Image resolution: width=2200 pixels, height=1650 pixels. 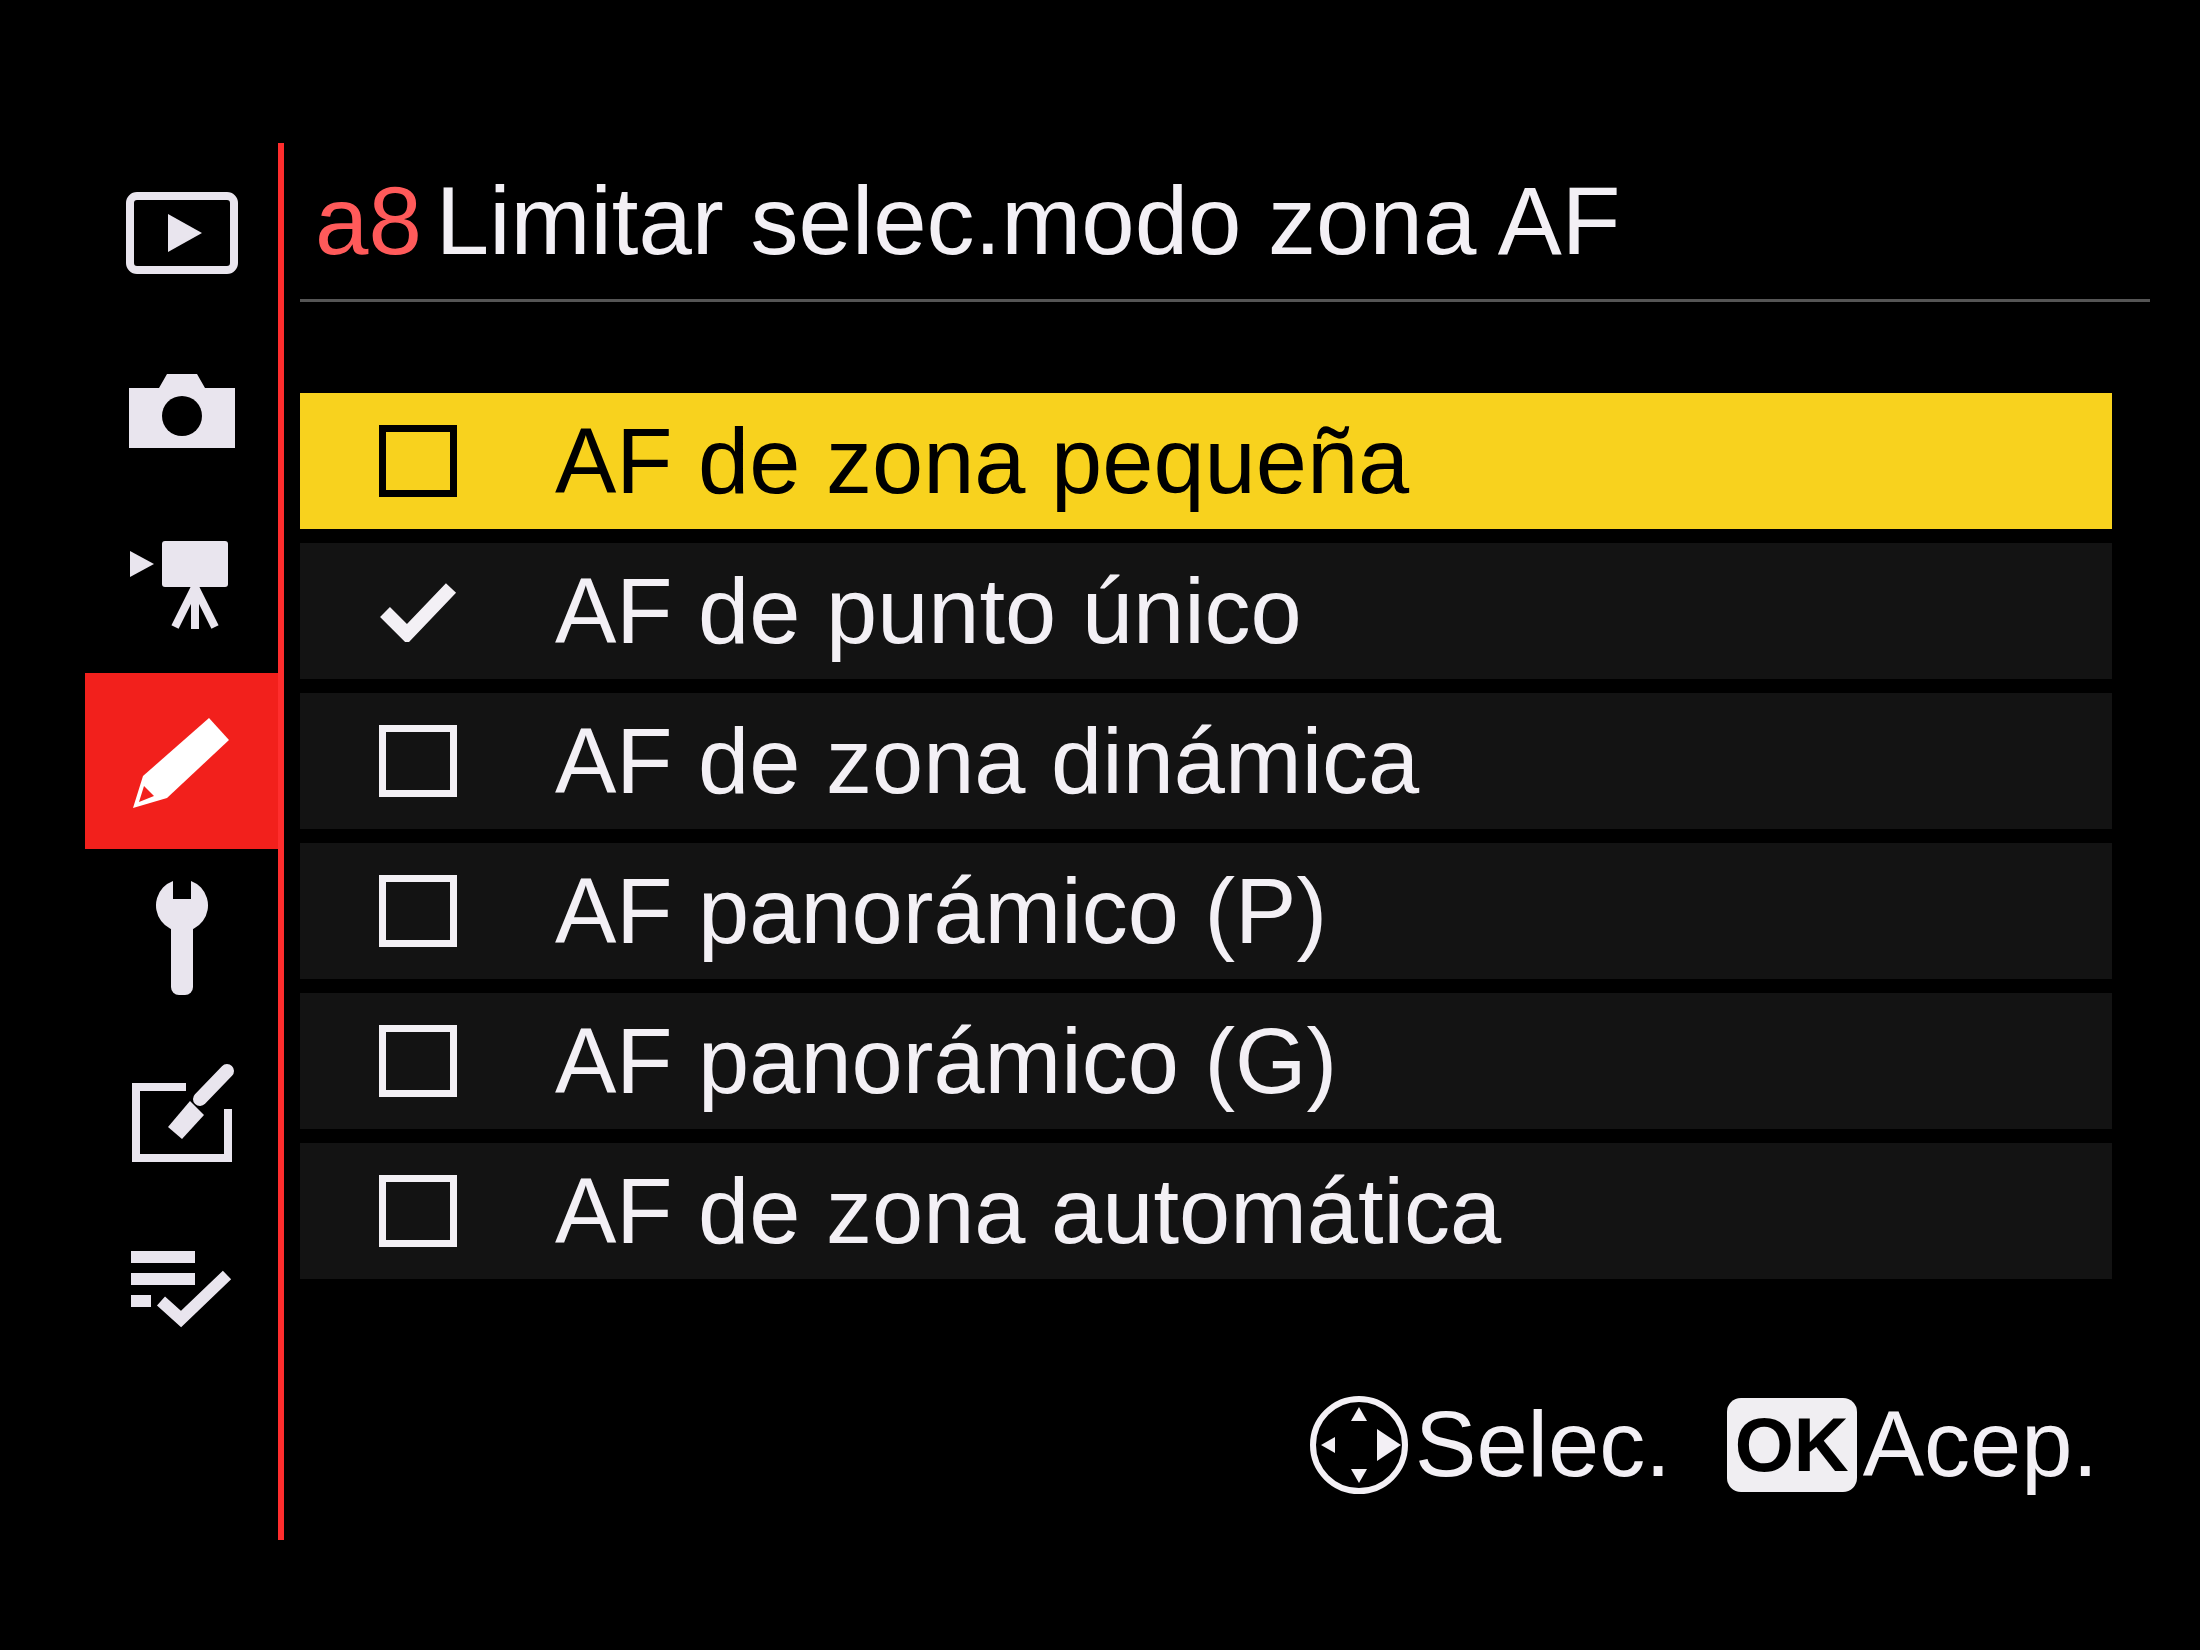 What do you see at coordinates (1359, 1444) in the screenshot?
I see `dpad-icon` at bounding box center [1359, 1444].